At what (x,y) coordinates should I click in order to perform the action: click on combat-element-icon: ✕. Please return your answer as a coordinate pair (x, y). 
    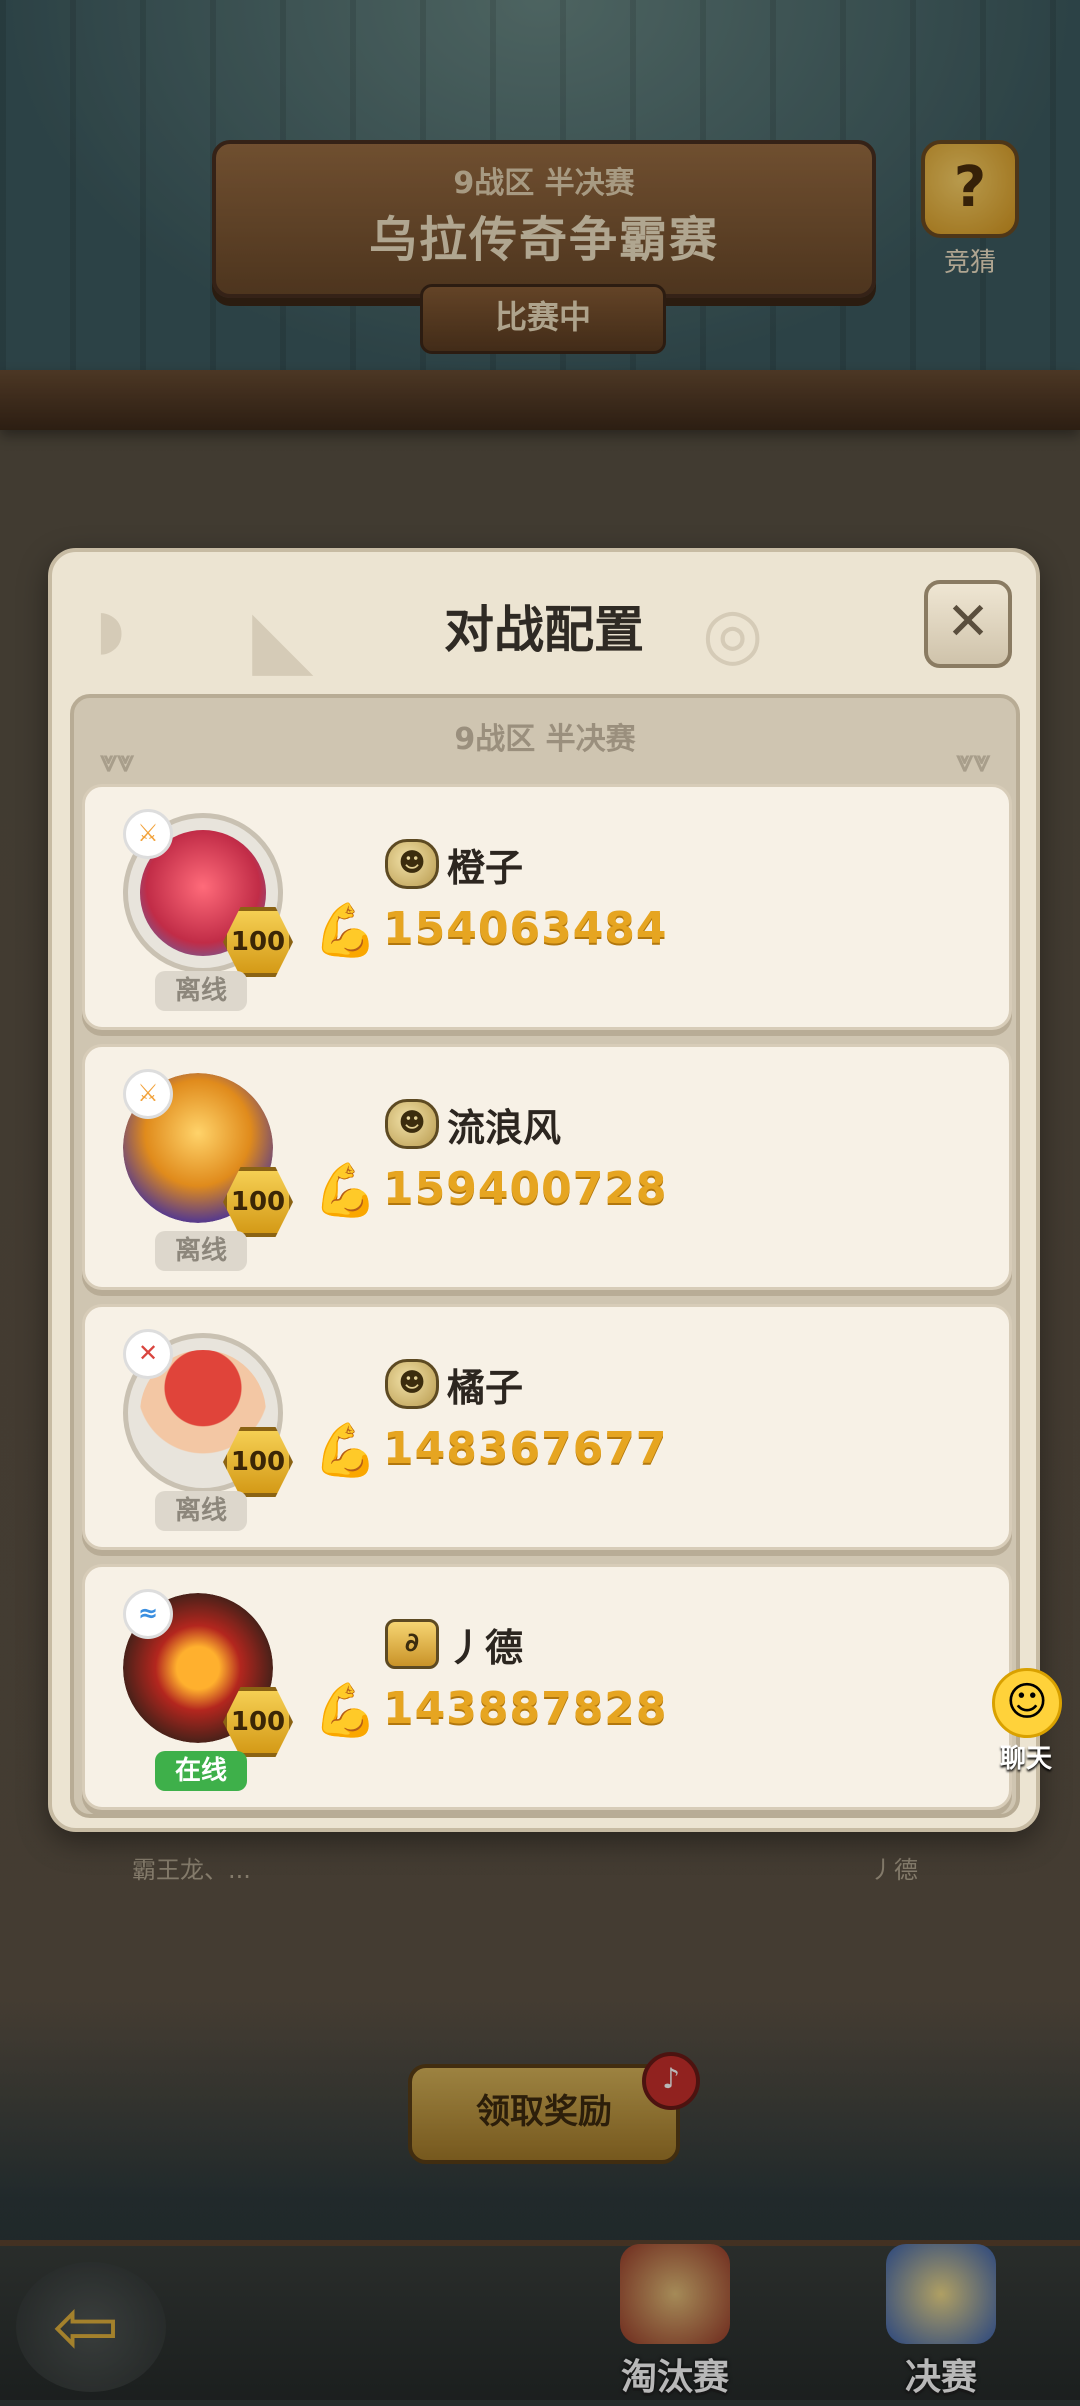
    Looking at the image, I should click on (148, 1354).